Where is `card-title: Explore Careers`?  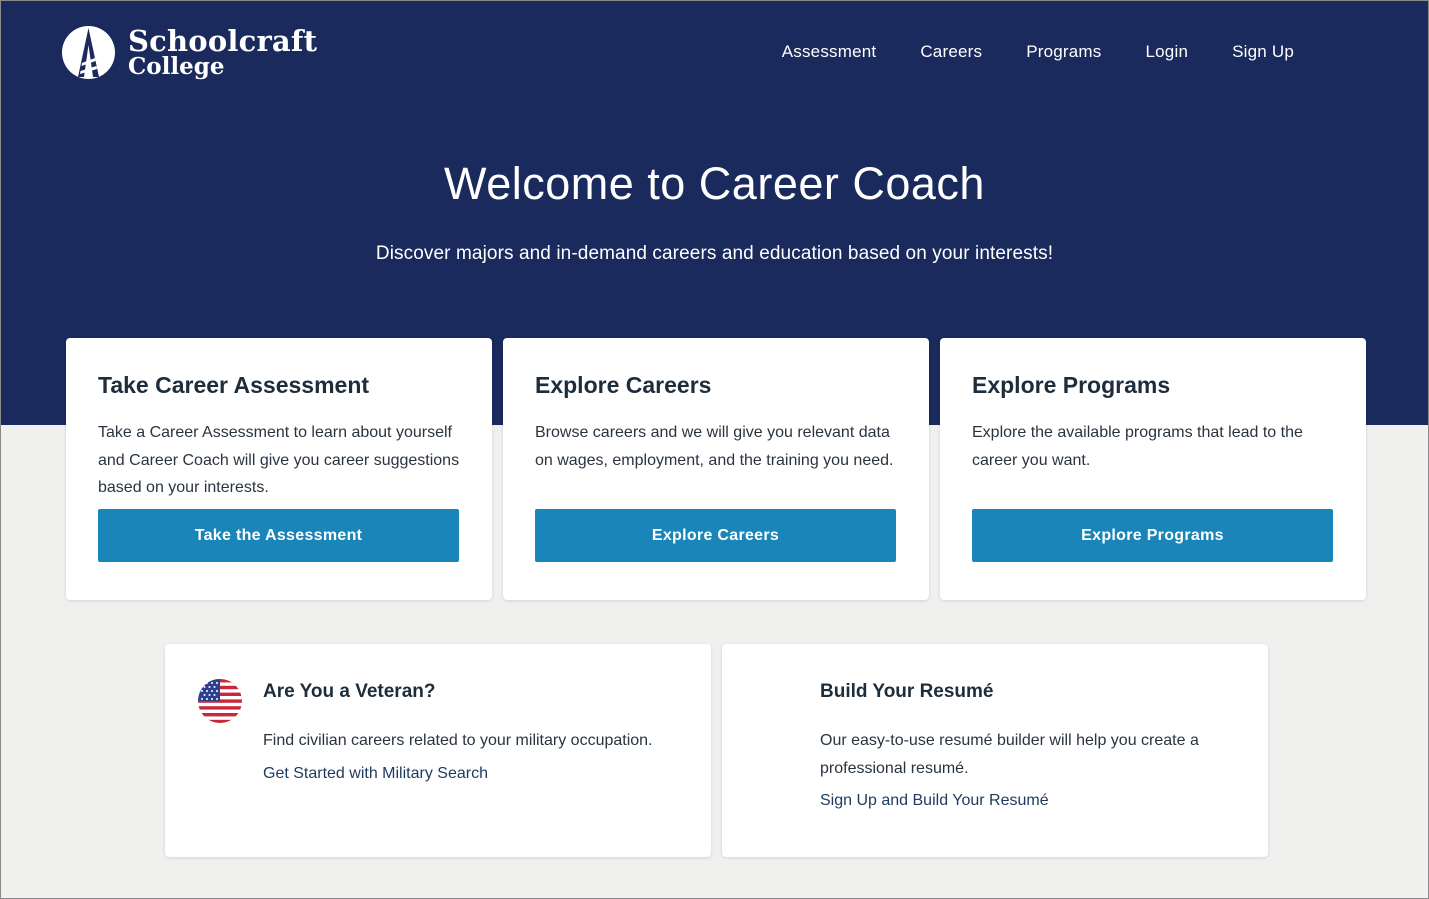
card-title: Explore Careers is located at coordinates (623, 385).